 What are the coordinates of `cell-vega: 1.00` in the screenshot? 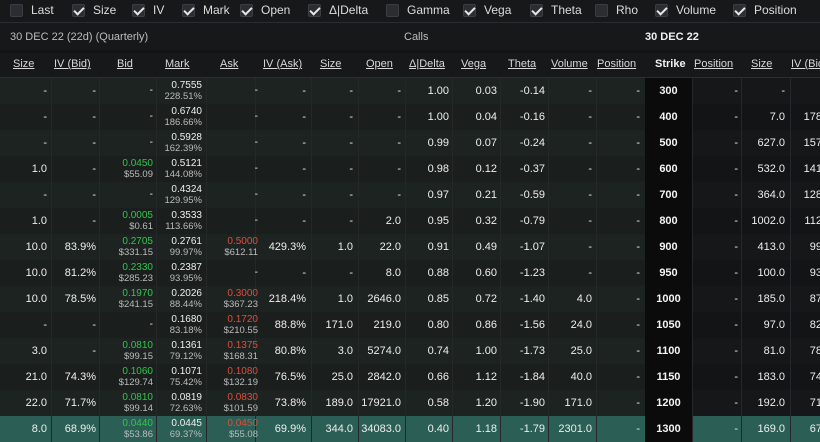 It's located at (486, 351).